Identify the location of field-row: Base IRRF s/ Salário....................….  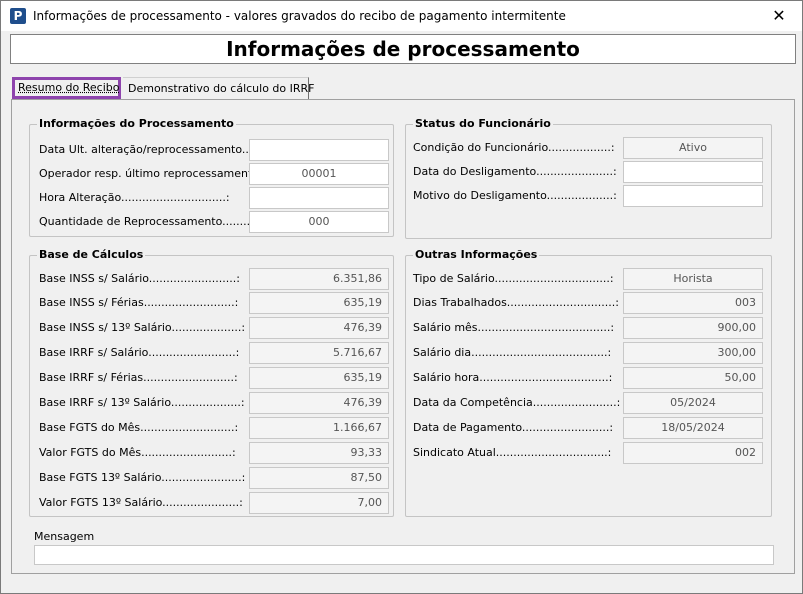
(214, 353).